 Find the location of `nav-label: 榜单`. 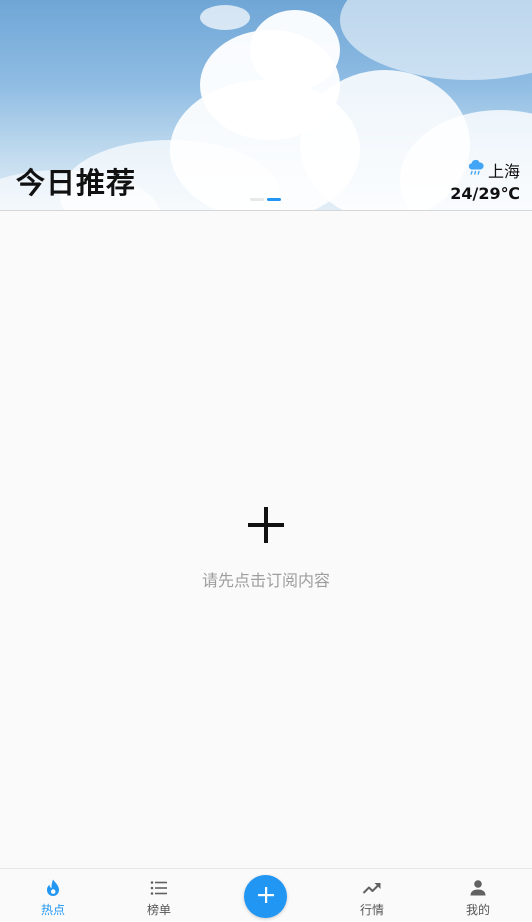

nav-label: 榜单 is located at coordinates (158, 910).